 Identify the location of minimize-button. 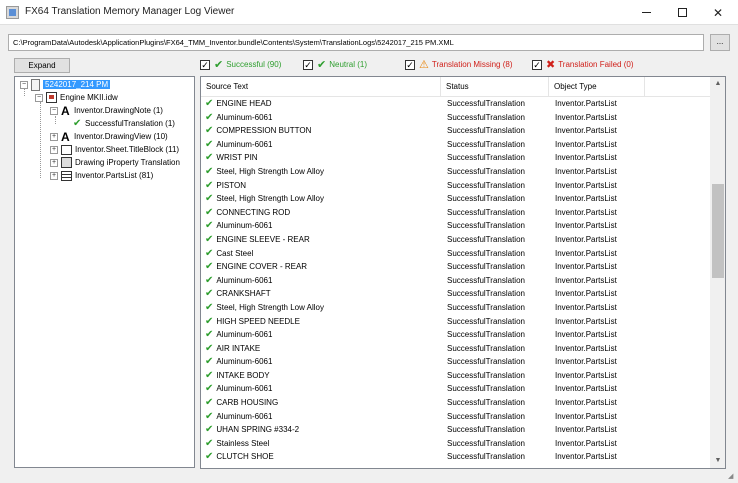
(646, 12).